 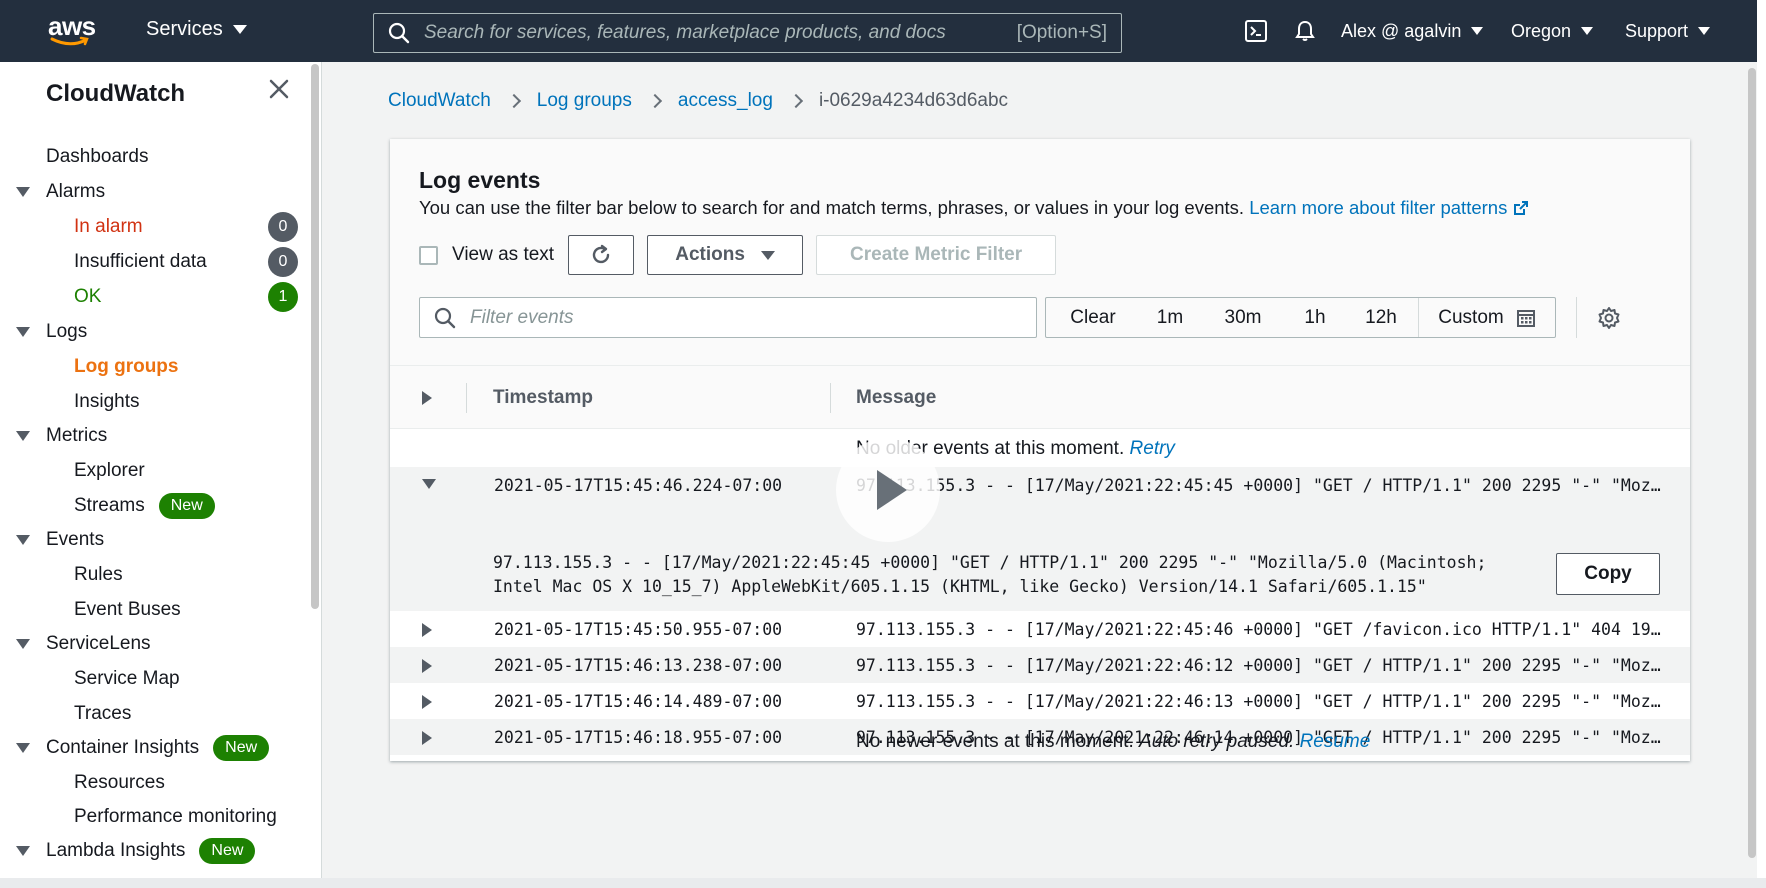 What do you see at coordinates (106, 402) in the screenshot?
I see `sidebar-item-insights: Insights` at bounding box center [106, 402].